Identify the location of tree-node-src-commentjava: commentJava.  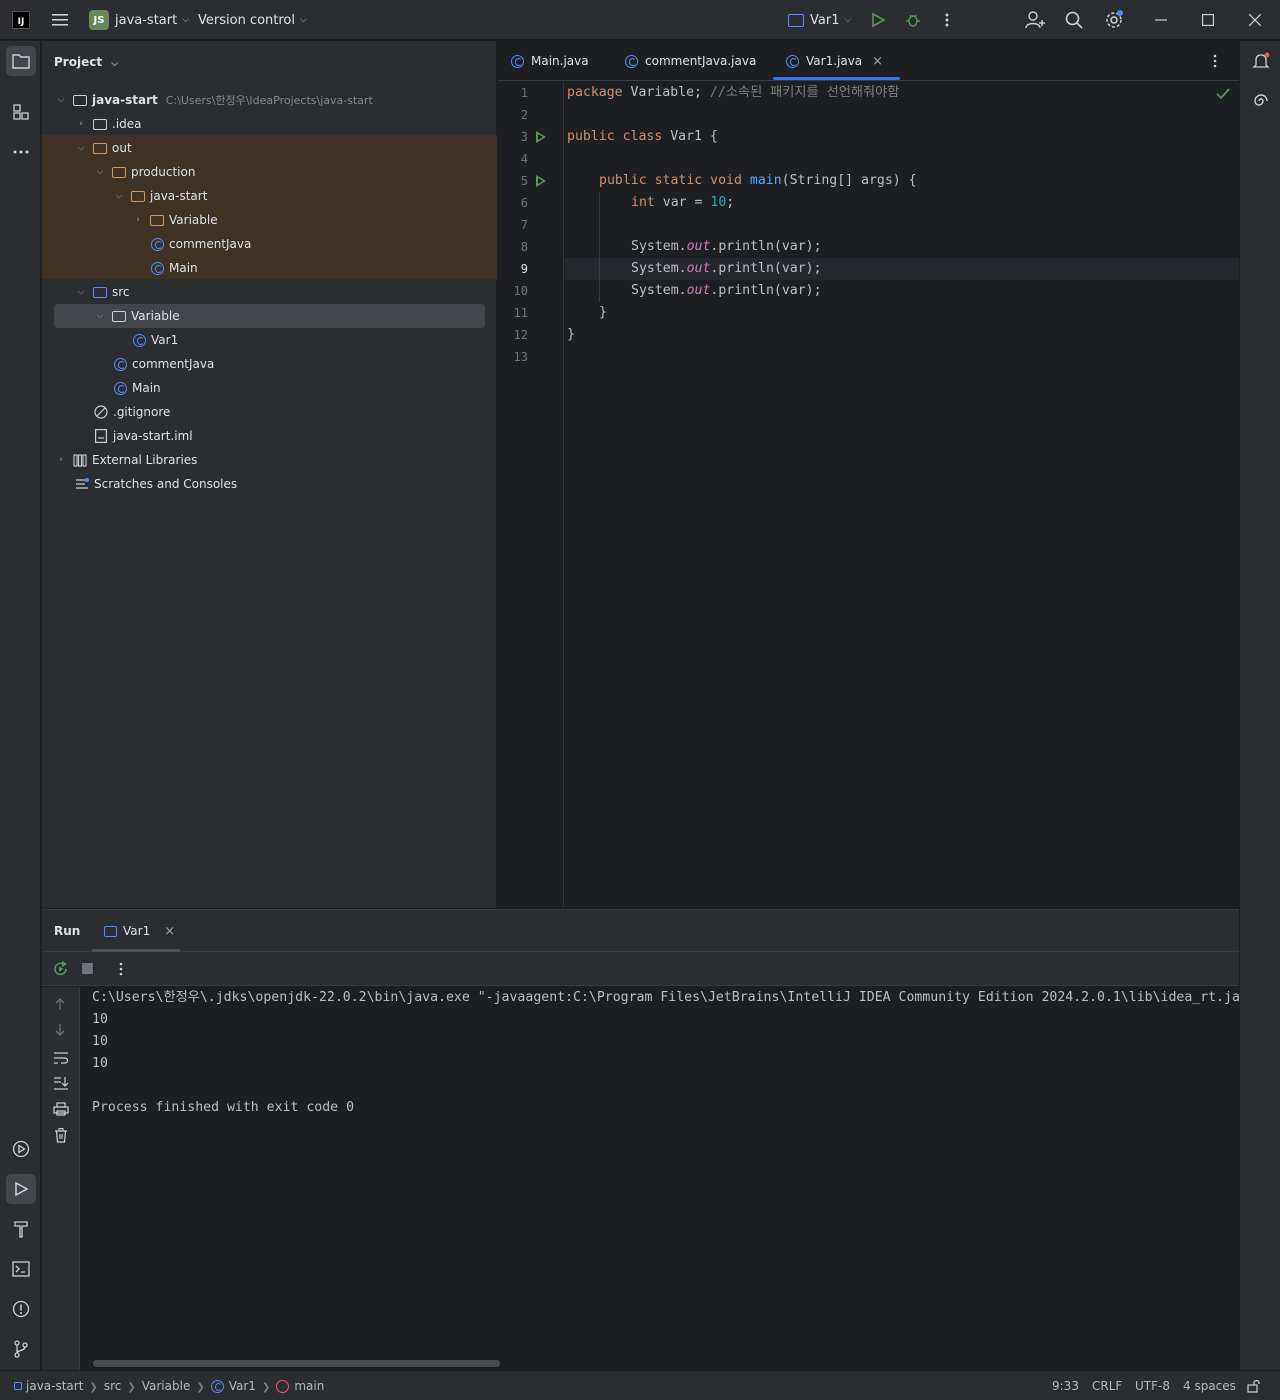
(163, 364).